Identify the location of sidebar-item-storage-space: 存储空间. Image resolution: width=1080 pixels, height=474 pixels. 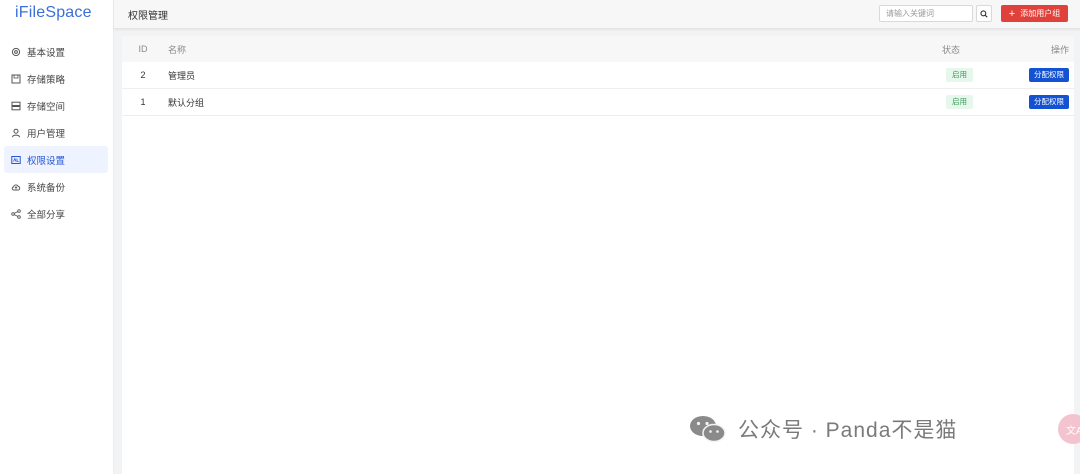
(56, 105).